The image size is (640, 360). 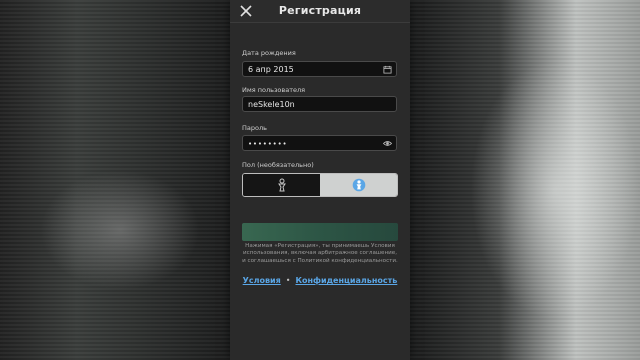 I want to click on password-field: ••••••••, so click(x=319, y=143).